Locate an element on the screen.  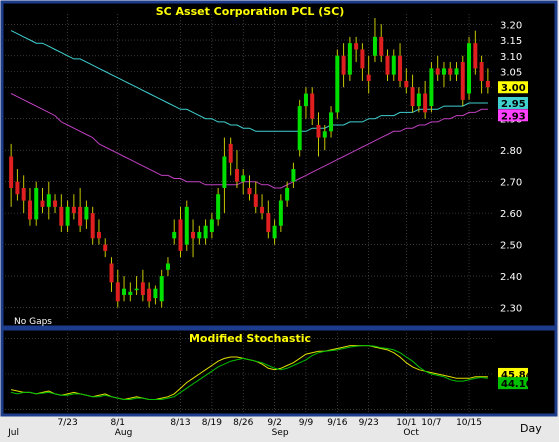
stochastic-value-badge-label: 44.16 is located at coordinates (517, 384).